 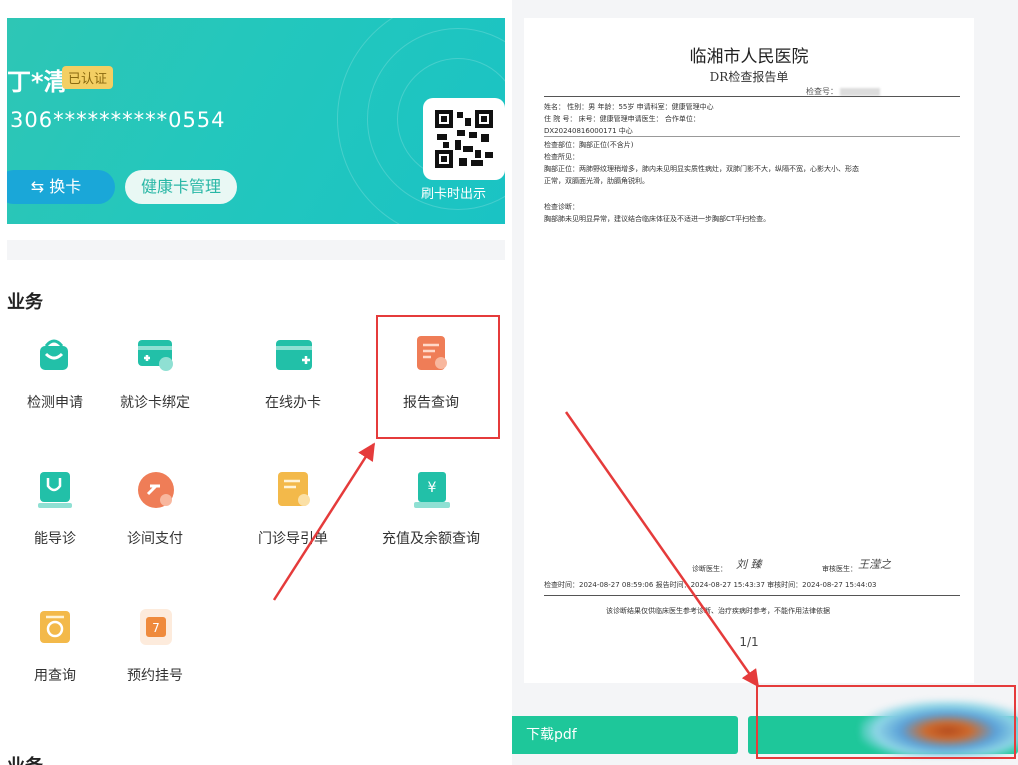 I want to click on service-item-appointment: 7 预约挂号, so click(x=155, y=647).